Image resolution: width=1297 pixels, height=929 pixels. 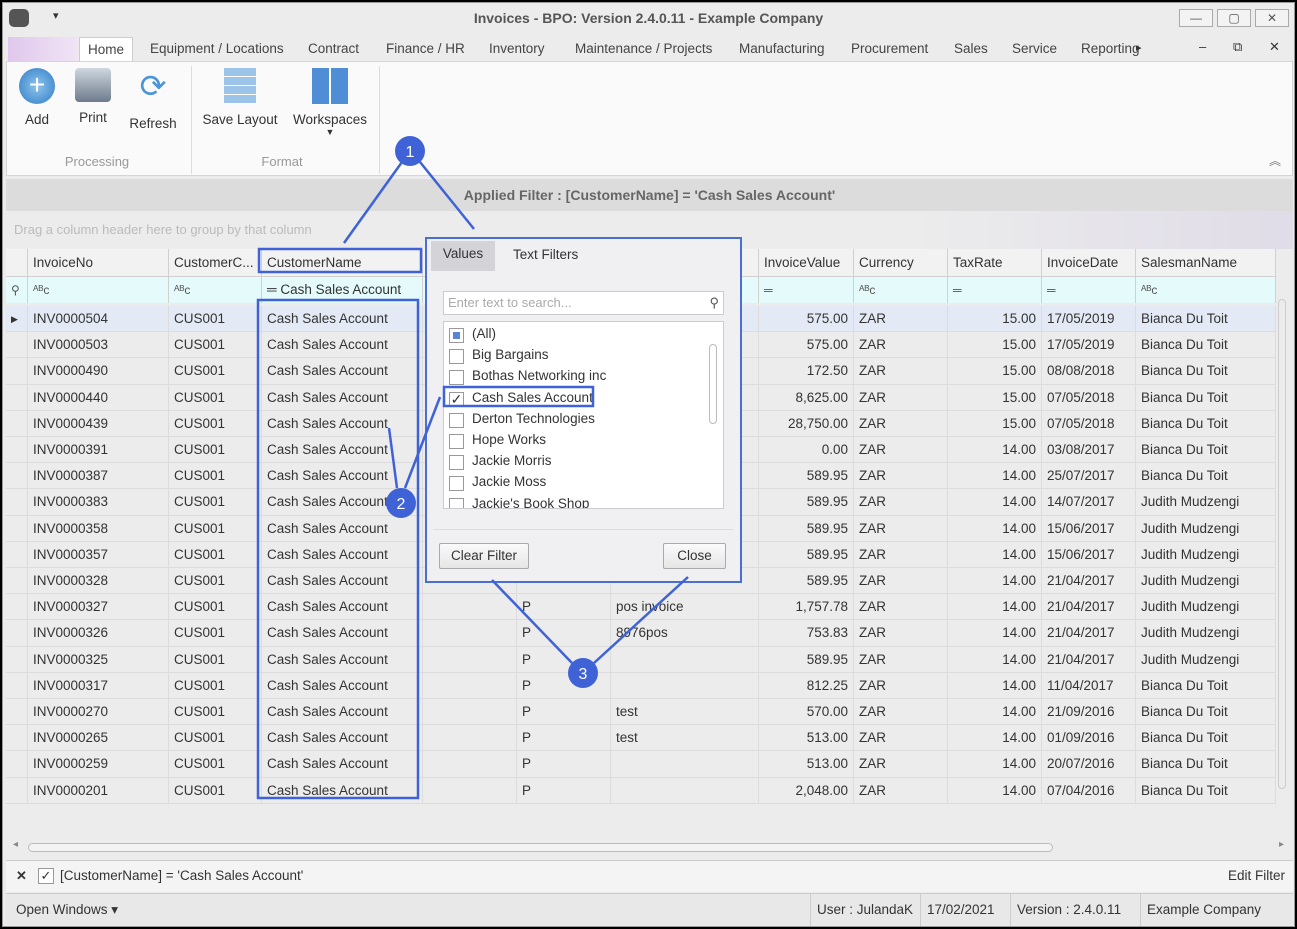 What do you see at coordinates (583, 674) in the screenshot?
I see `callout-3-label: 3` at bounding box center [583, 674].